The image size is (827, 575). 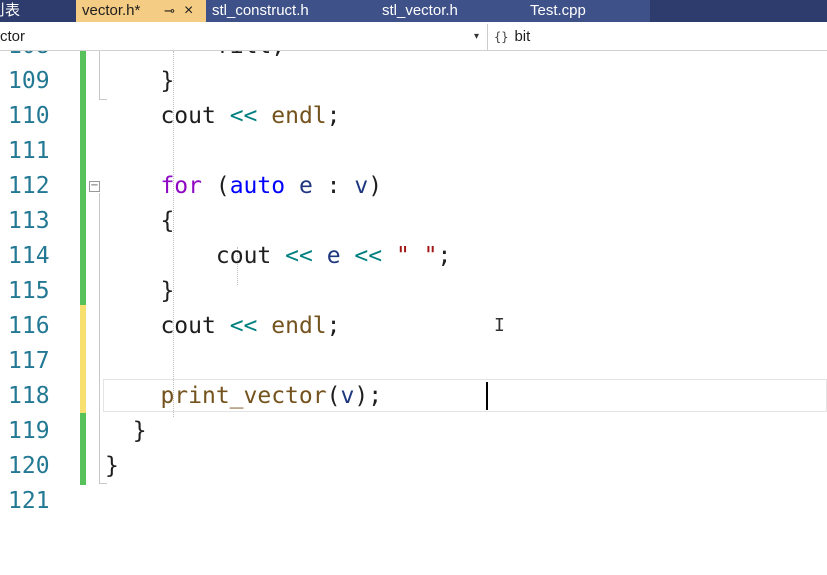 I want to click on member-label: bit, so click(x=522, y=36).